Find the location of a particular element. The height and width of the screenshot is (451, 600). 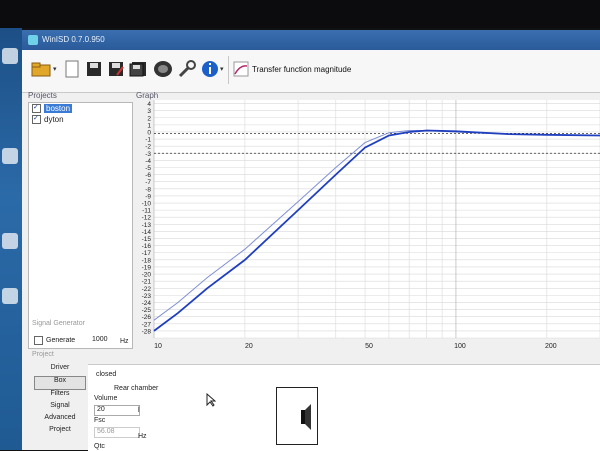

new-button is located at coordinates (72, 69).